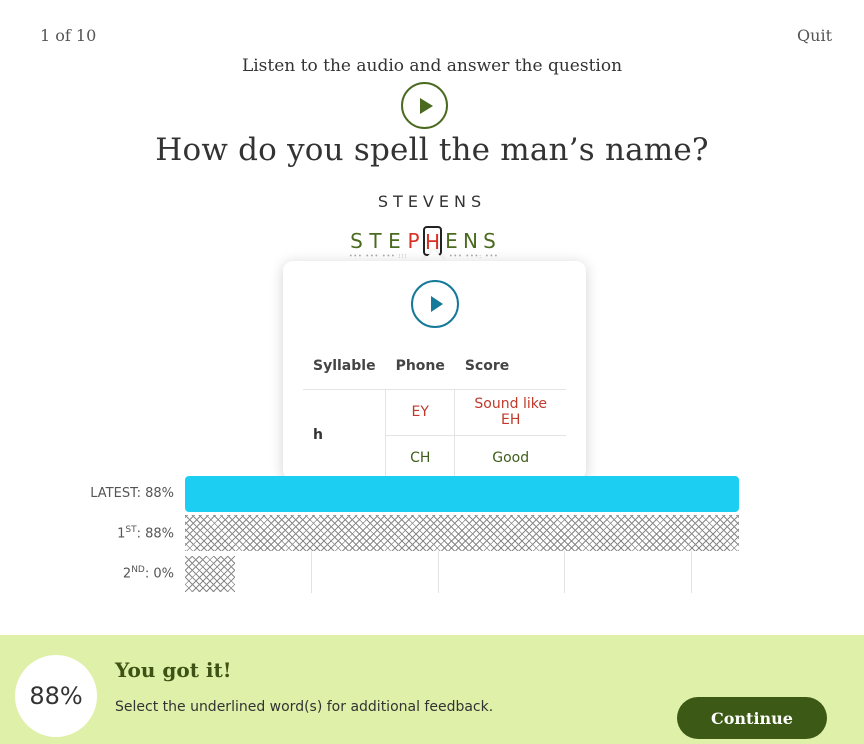  Describe the element at coordinates (159, 574) in the screenshot. I see `bar-label-value: : 0%` at that location.